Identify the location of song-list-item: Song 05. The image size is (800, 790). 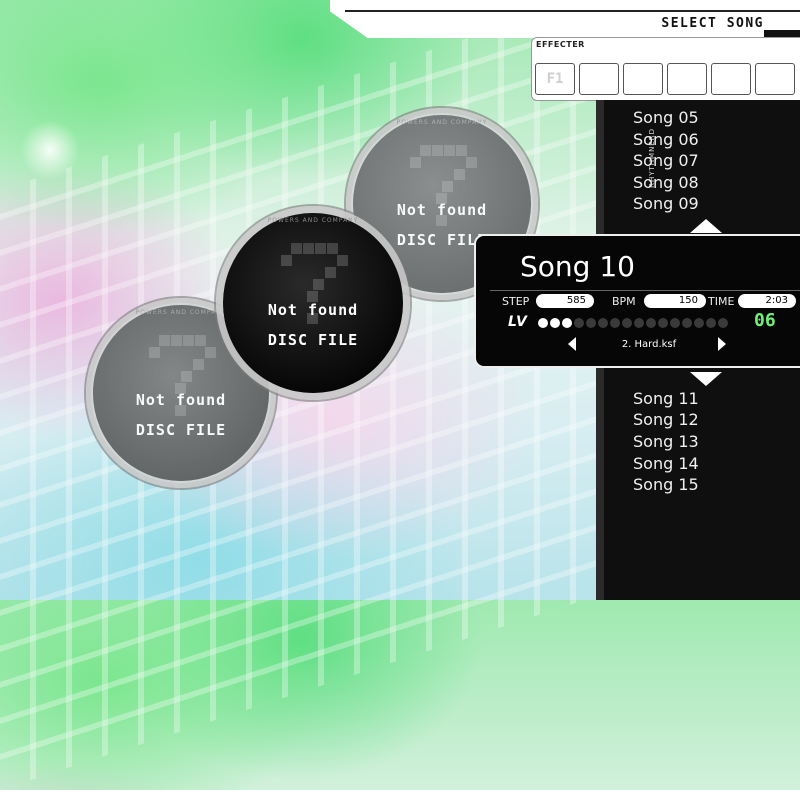
(666, 117).